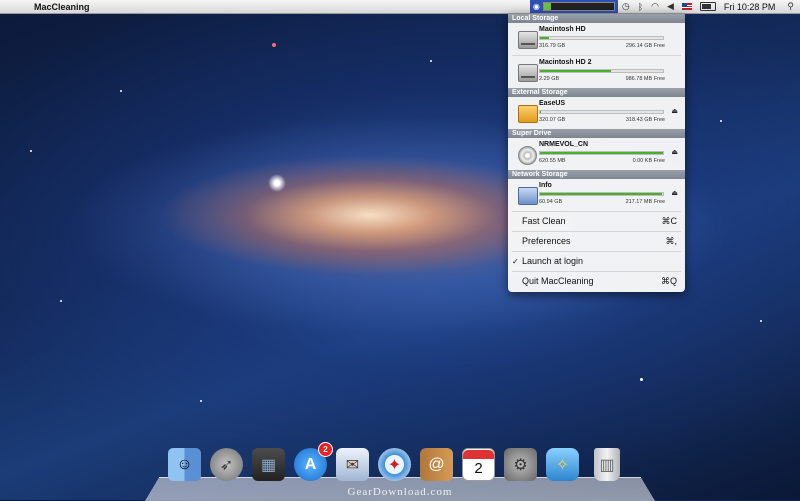 This screenshot has width=800, height=501. I want to click on menu-item-fast-clean: Fast Clean ⌘C, so click(596, 221).